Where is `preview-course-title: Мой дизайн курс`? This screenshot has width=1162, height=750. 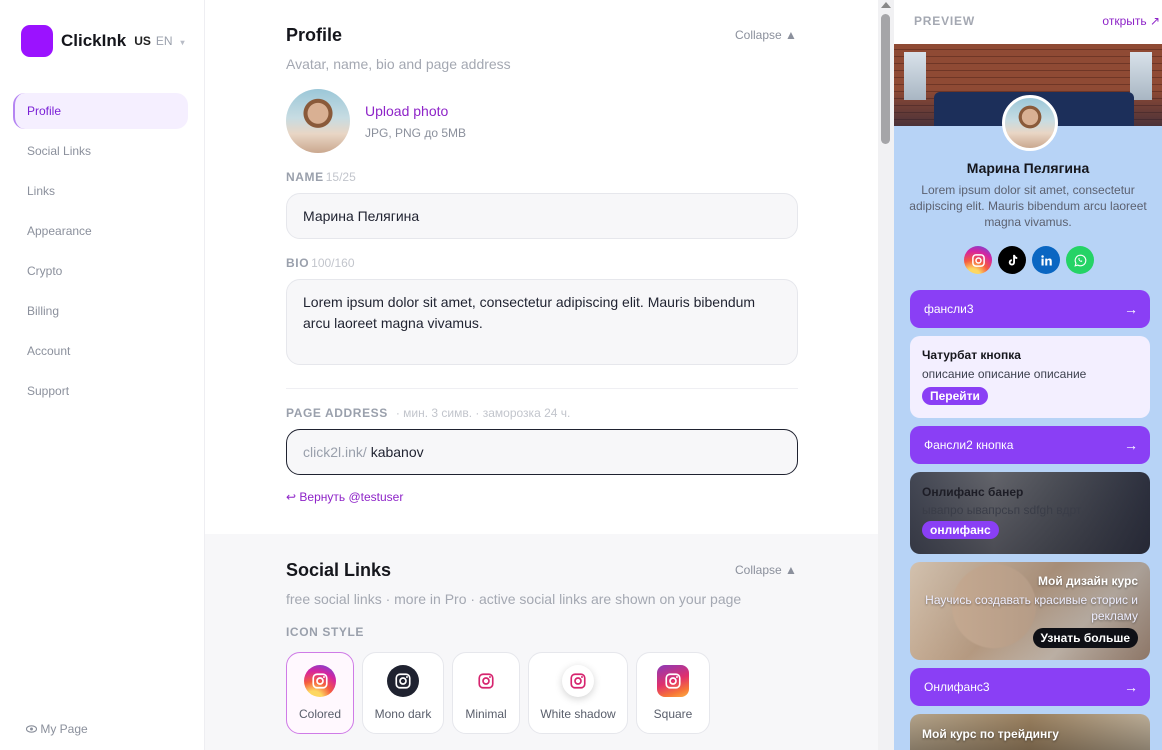
preview-course-title: Мой дизайн курс is located at coordinates (1088, 581).